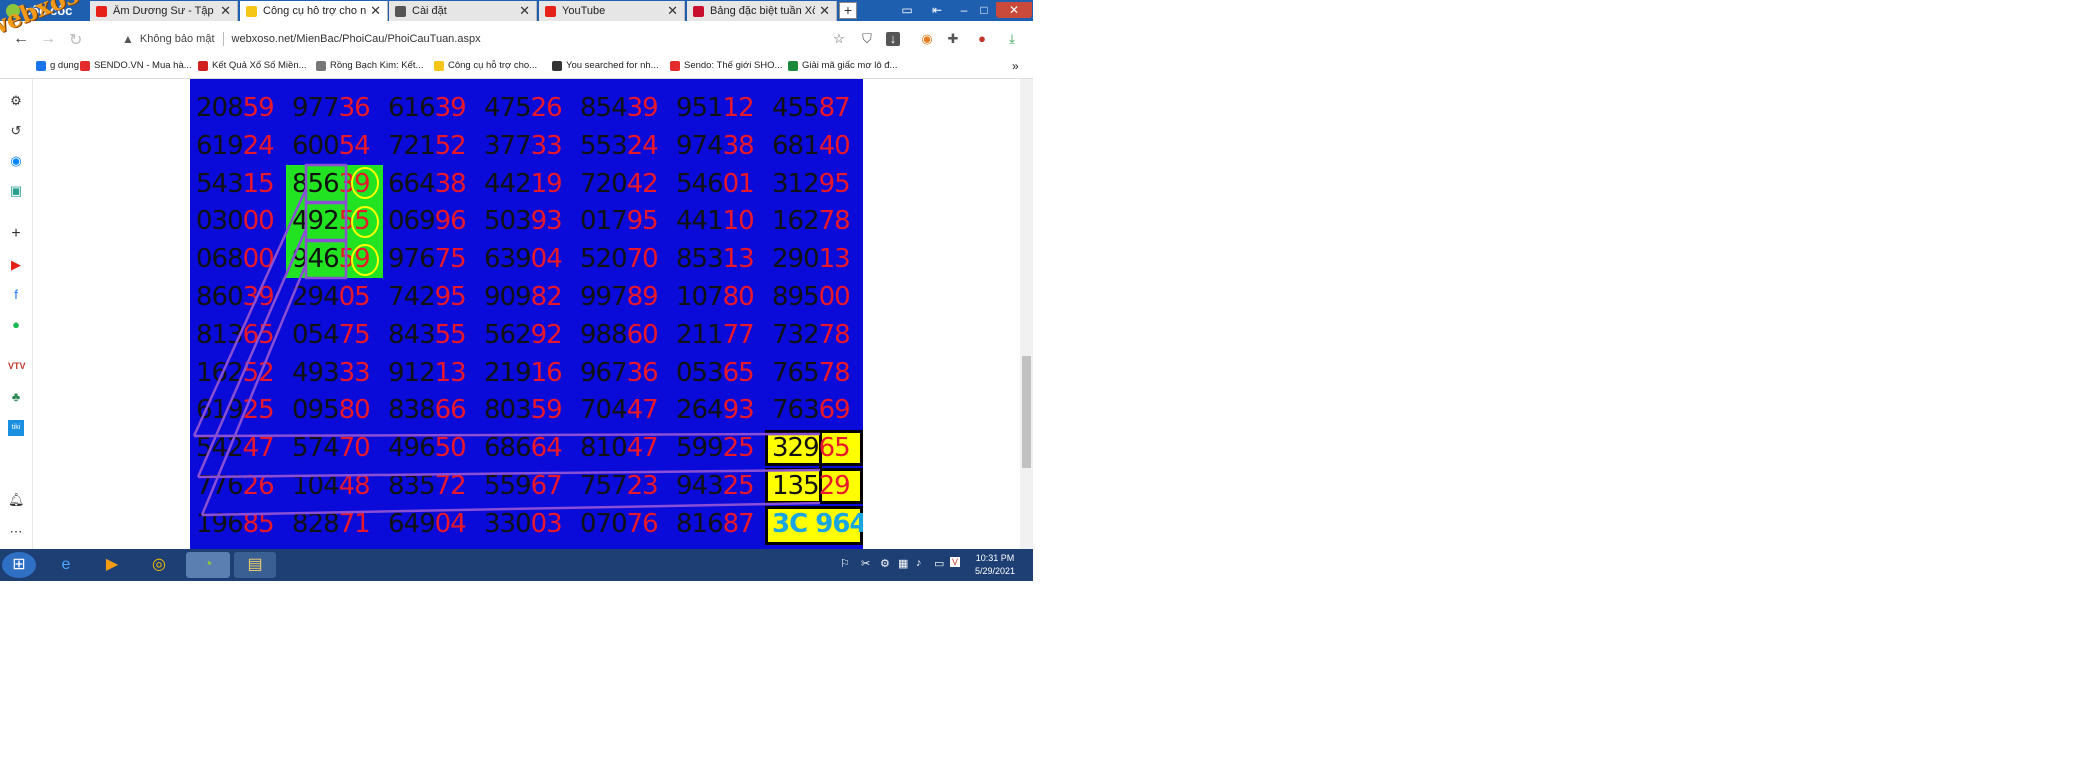  I want to click on new-tab-button: +, so click(848, 10).